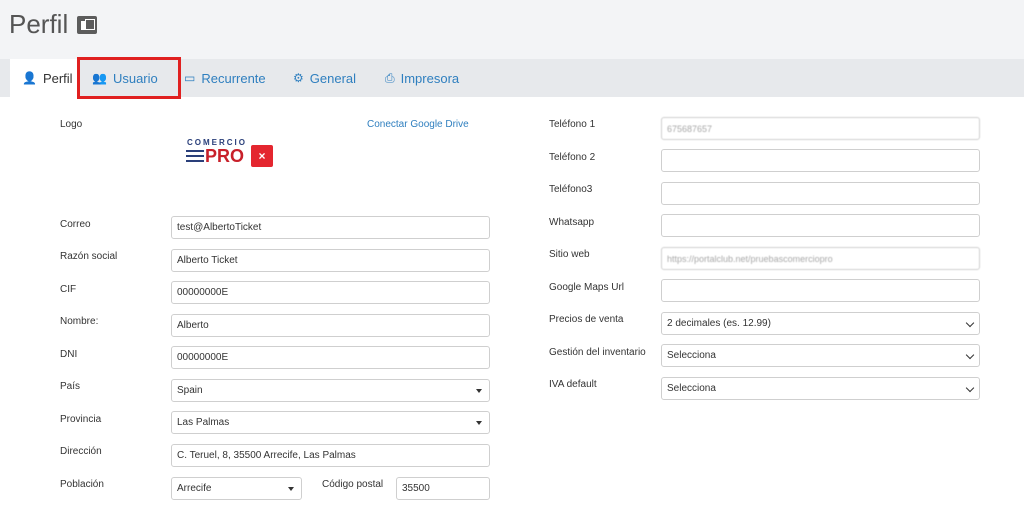 The width and height of the screenshot is (1024, 508). Describe the element at coordinates (79, 321) in the screenshot. I see `nombre-label: Nombre:` at that location.